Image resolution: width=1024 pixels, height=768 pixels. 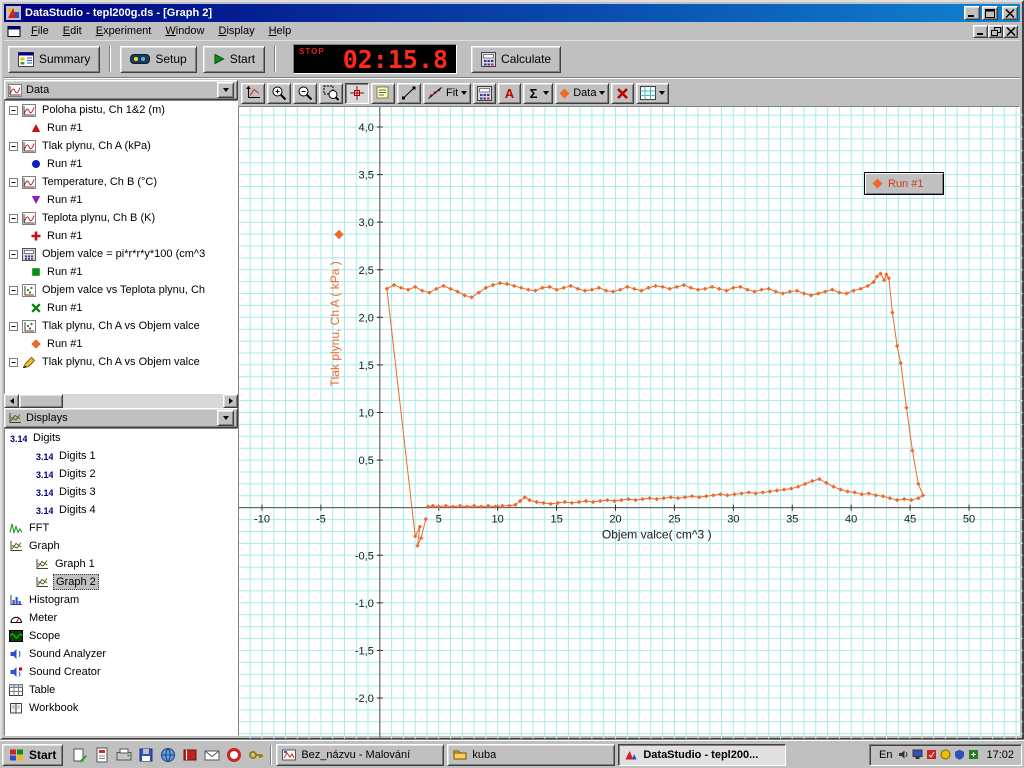 What do you see at coordinates (360, 754) in the screenshot?
I see `task-button: Bez_názvu - Malování` at bounding box center [360, 754].